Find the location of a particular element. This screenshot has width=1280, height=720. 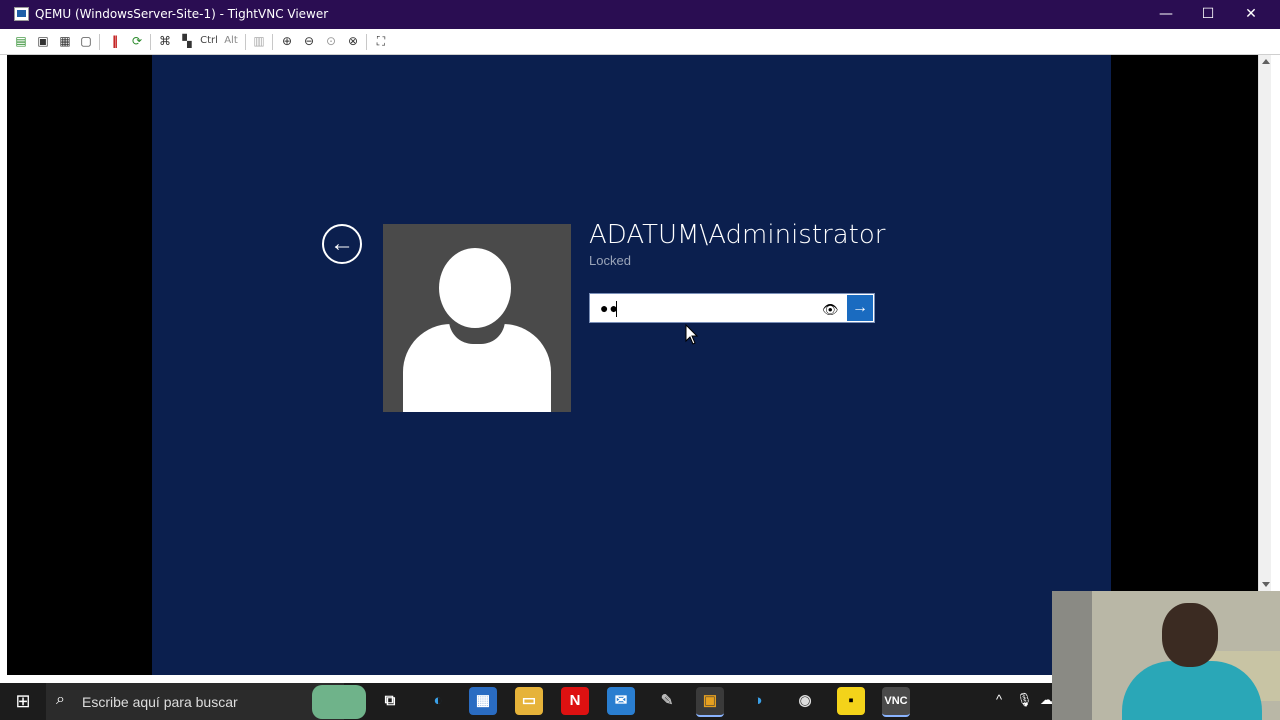

sticky-notes-icon: ▪ is located at coordinates (851, 701).